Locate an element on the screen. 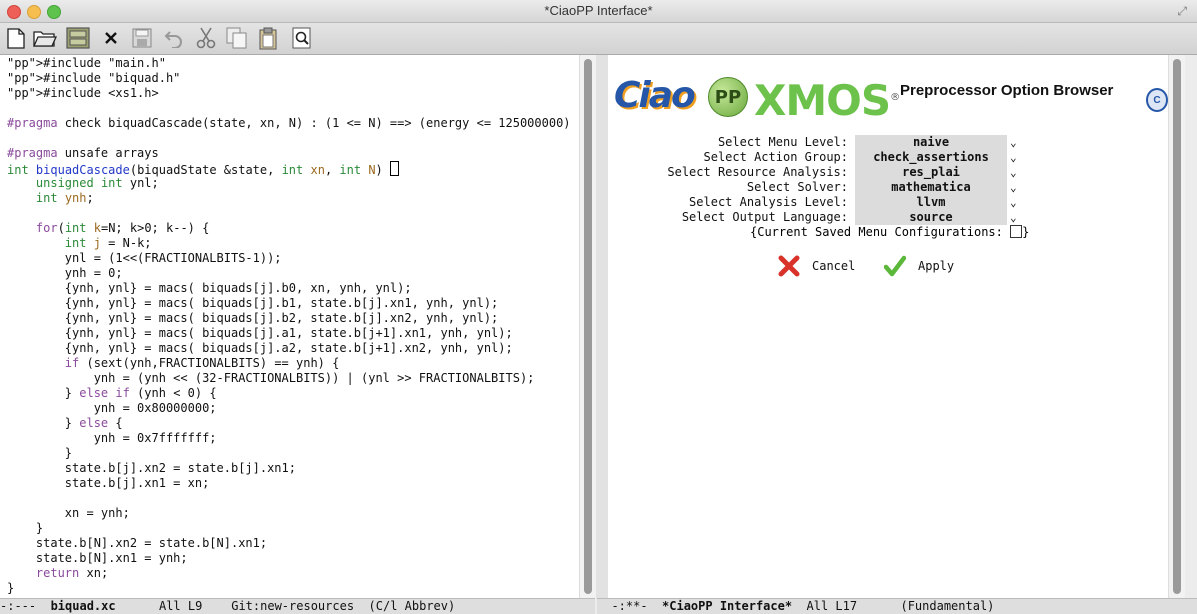 The image size is (1197, 614). panel-scrollbar is located at coordinates (1176, 326).